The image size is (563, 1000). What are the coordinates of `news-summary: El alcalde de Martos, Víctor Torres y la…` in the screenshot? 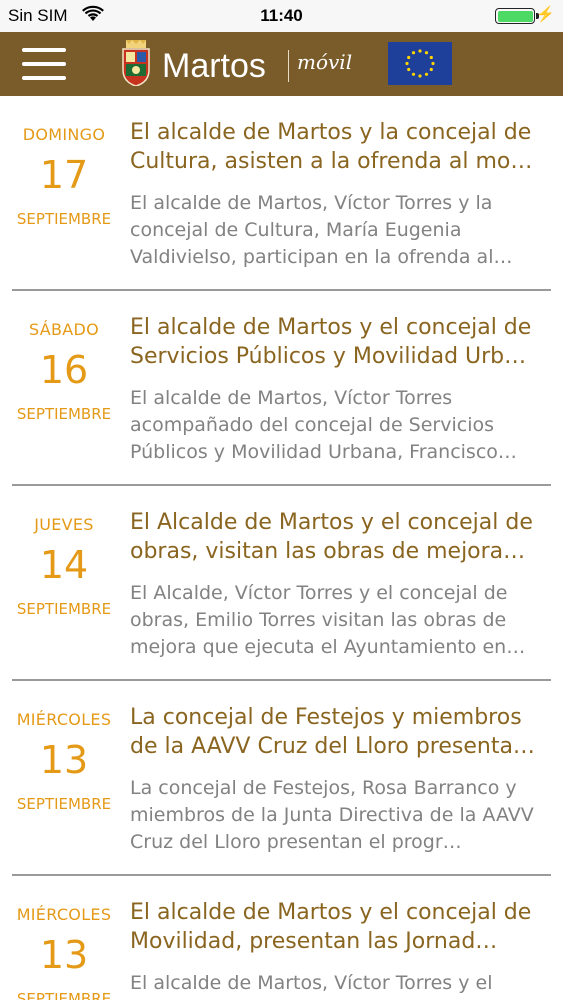 It's located at (321, 230).